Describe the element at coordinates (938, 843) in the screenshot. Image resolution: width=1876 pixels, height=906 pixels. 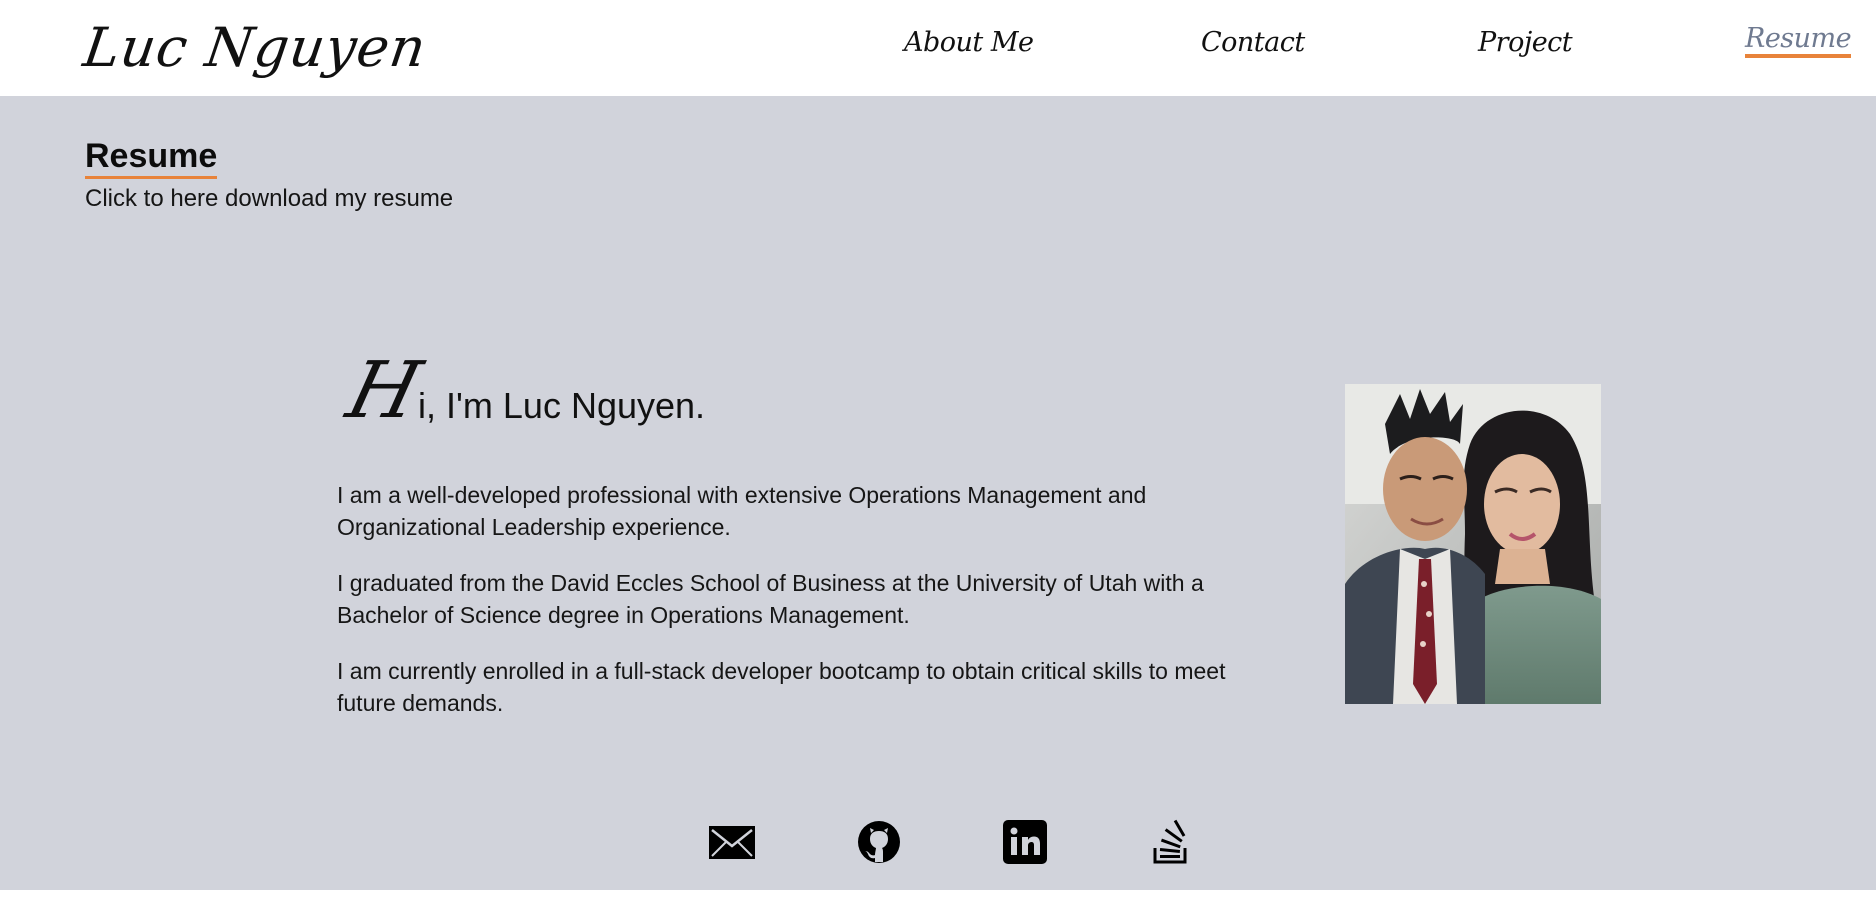
I see `social-links` at that location.